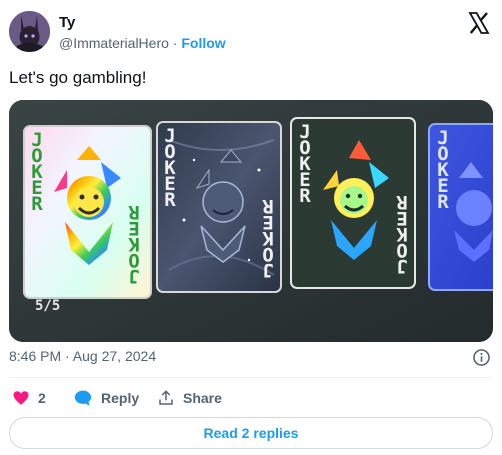 The height and width of the screenshot is (455, 502). What do you see at coordinates (170, 168) in the screenshot?
I see `card-2-label-left: JOKER` at bounding box center [170, 168].